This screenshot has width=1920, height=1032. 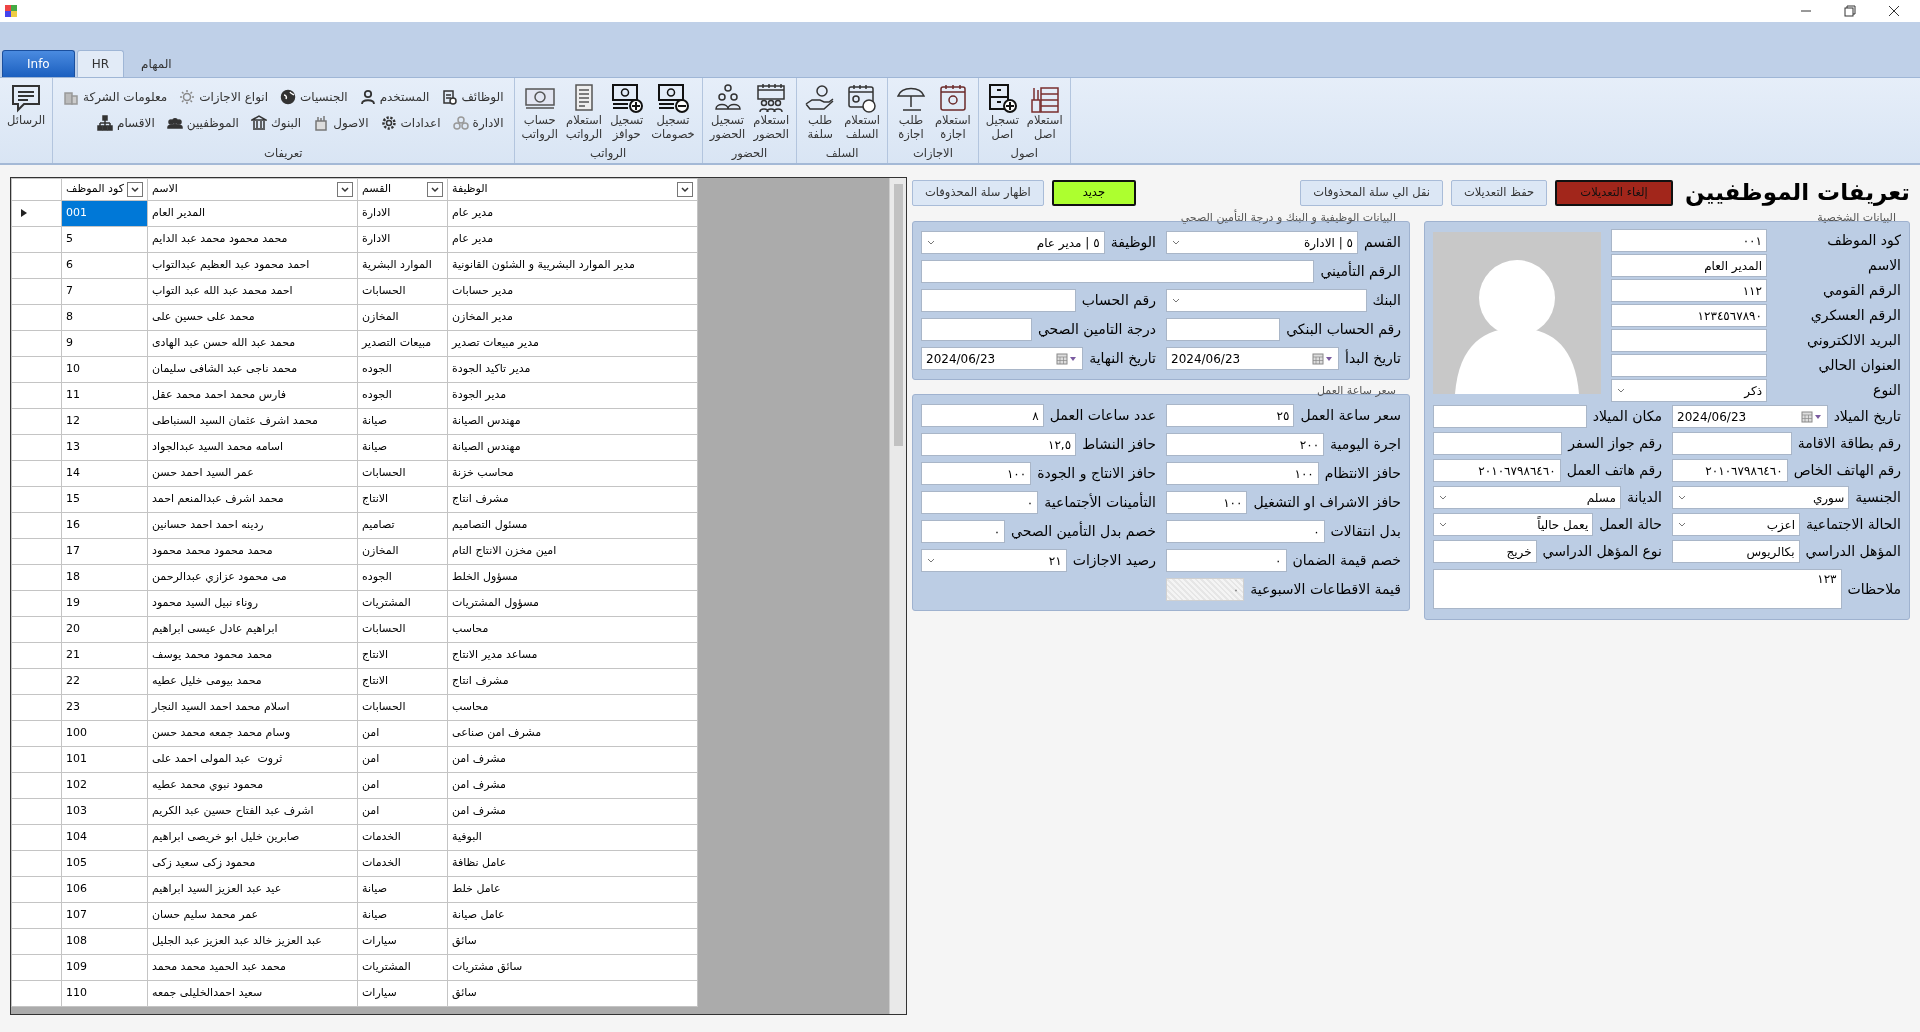 What do you see at coordinates (202, 123) in the screenshot?
I see `ribbon-button: الموظفيين` at bounding box center [202, 123].